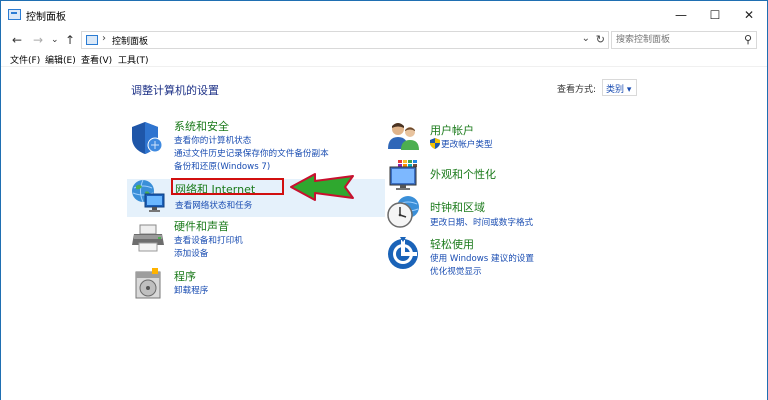  Describe the element at coordinates (481, 222) in the screenshot. I see `change-date-time-link: 更改日期、时间或数字格式` at that location.